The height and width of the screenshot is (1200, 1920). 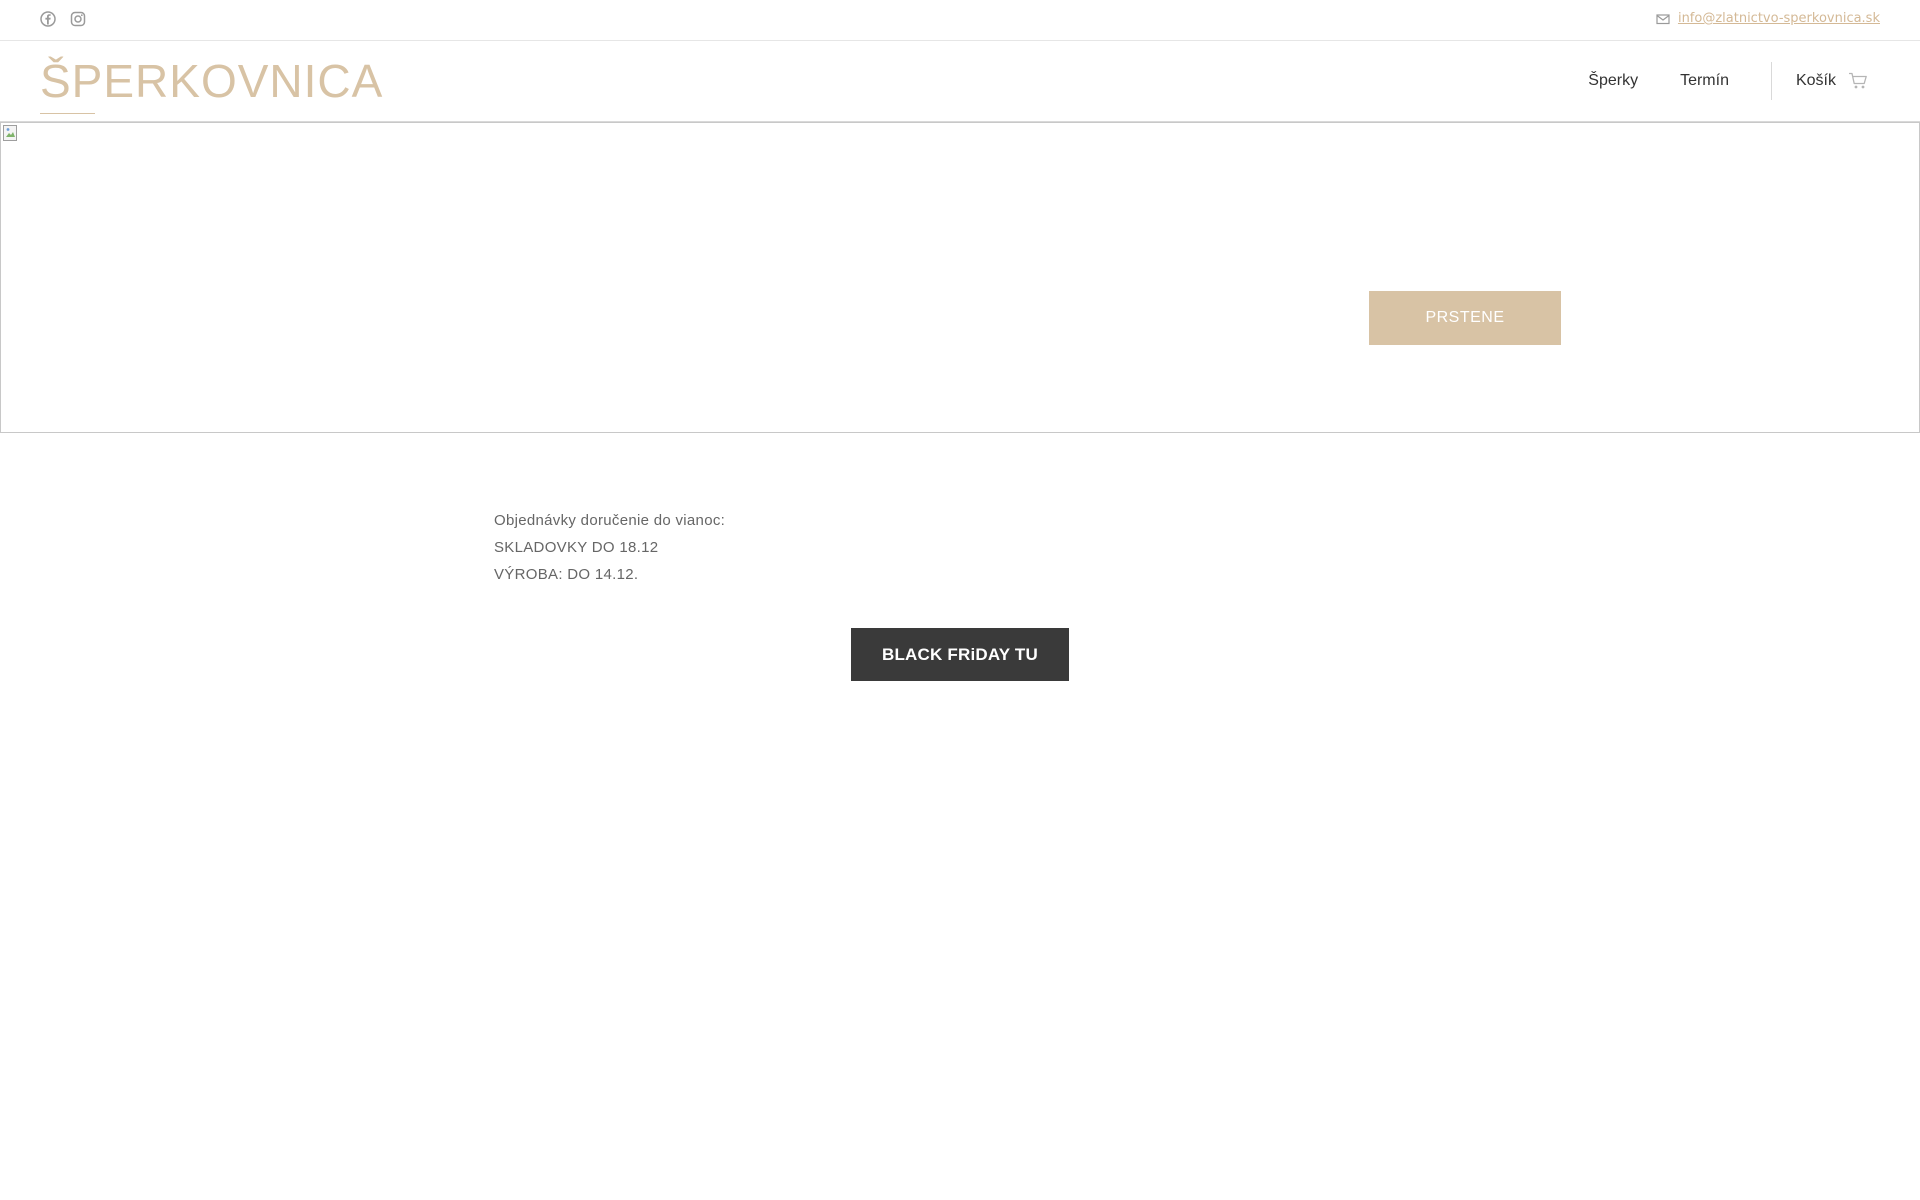 What do you see at coordinates (566, 574) in the screenshot?
I see `notice-line: VÝROBA: DO 14.12.` at bounding box center [566, 574].